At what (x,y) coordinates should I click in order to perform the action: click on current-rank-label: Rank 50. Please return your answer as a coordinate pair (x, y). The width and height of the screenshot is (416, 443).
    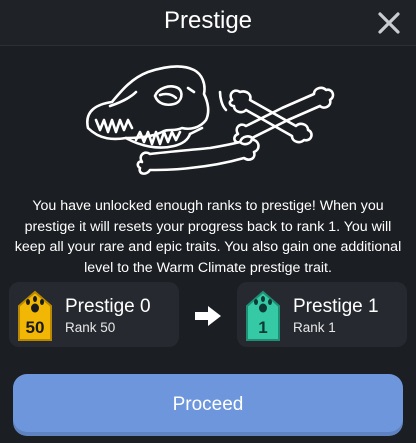
    Looking at the image, I should click on (90, 327).